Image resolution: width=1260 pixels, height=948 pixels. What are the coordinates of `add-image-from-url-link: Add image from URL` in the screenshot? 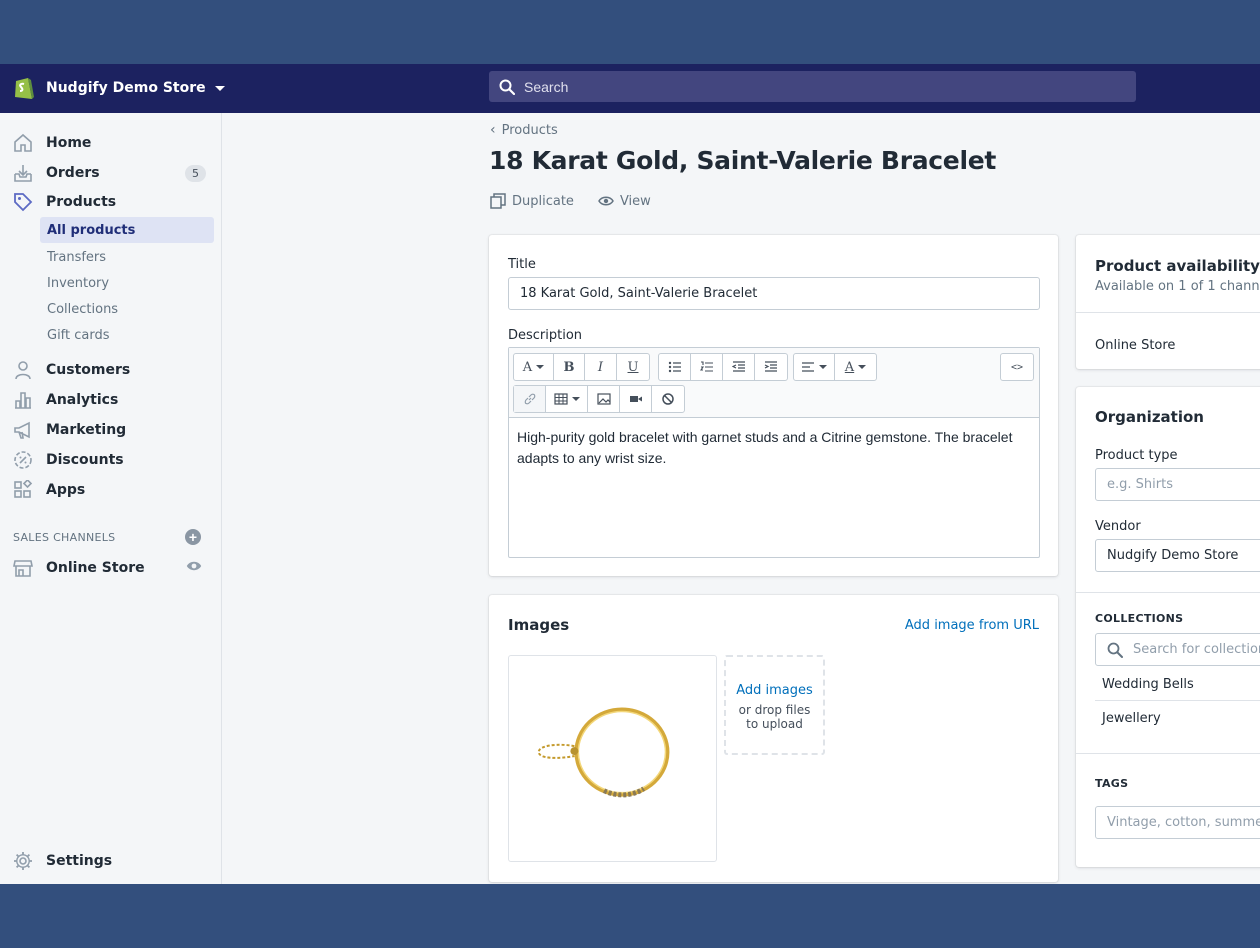 It's located at (972, 625).